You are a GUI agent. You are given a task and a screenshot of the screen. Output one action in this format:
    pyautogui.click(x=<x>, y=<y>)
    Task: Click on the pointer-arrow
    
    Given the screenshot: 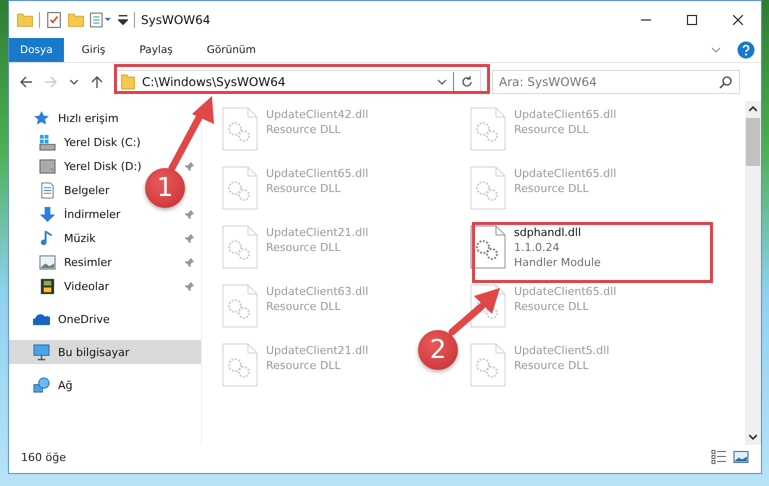 What is the action you would take?
    pyautogui.click(x=474, y=312)
    